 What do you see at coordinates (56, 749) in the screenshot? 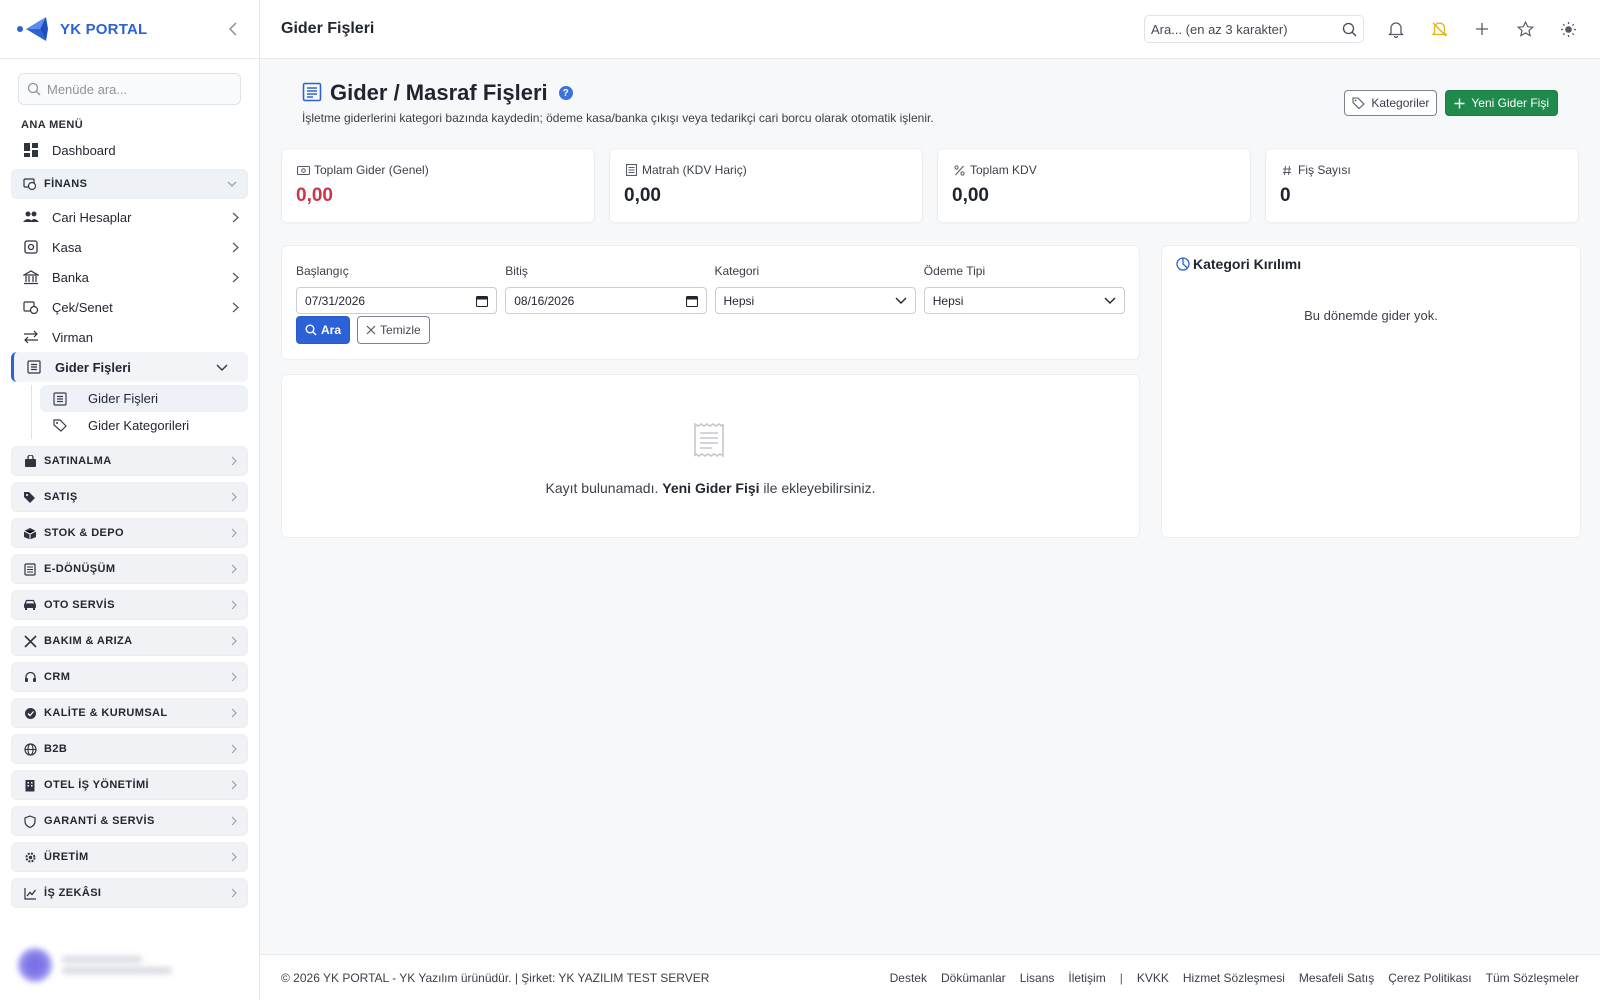
I see `group-label: B2B` at bounding box center [56, 749].